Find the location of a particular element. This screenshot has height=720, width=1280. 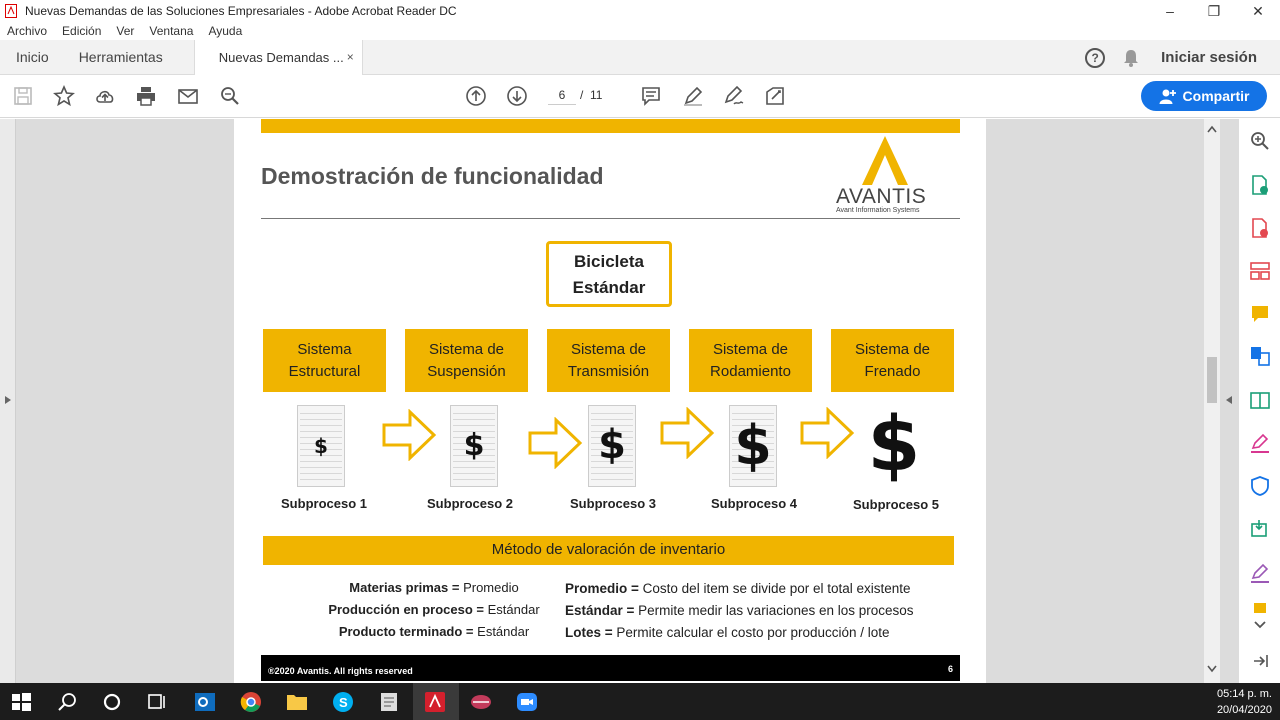

combine-files-icon is located at coordinates (1260, 356).